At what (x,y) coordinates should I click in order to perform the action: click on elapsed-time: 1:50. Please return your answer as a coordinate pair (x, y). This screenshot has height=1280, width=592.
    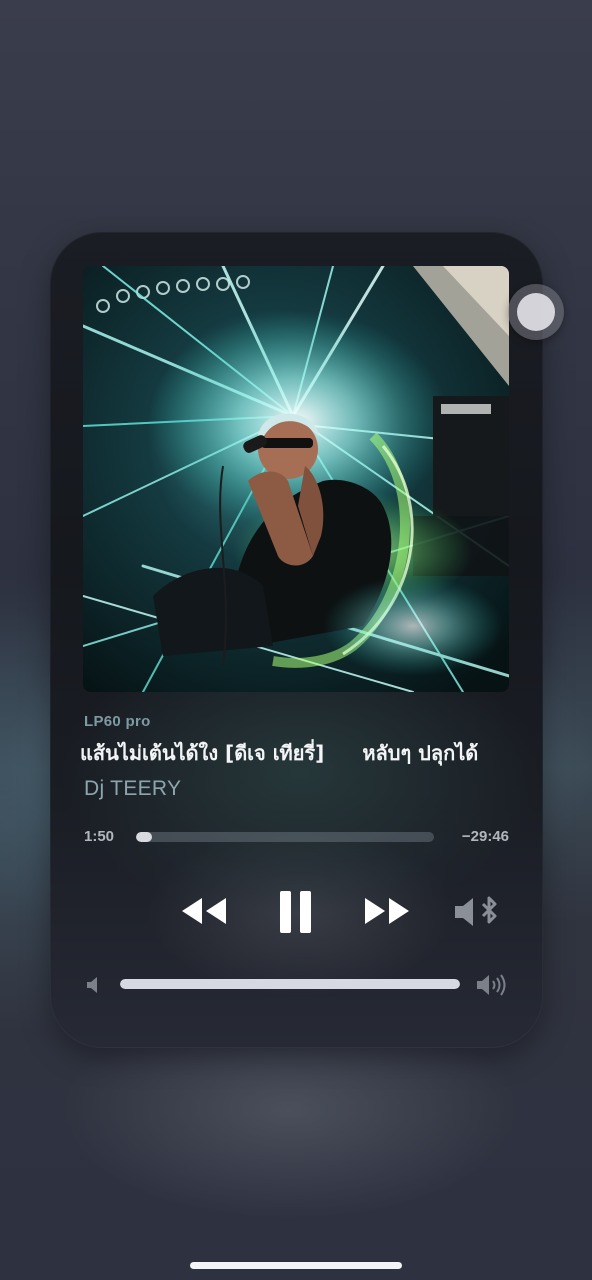
    Looking at the image, I should click on (99, 836).